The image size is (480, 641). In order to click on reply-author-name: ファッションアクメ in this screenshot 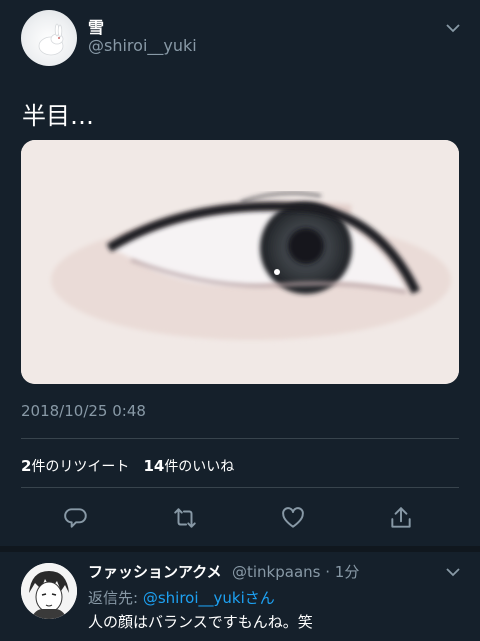, I will do `click(155, 571)`.